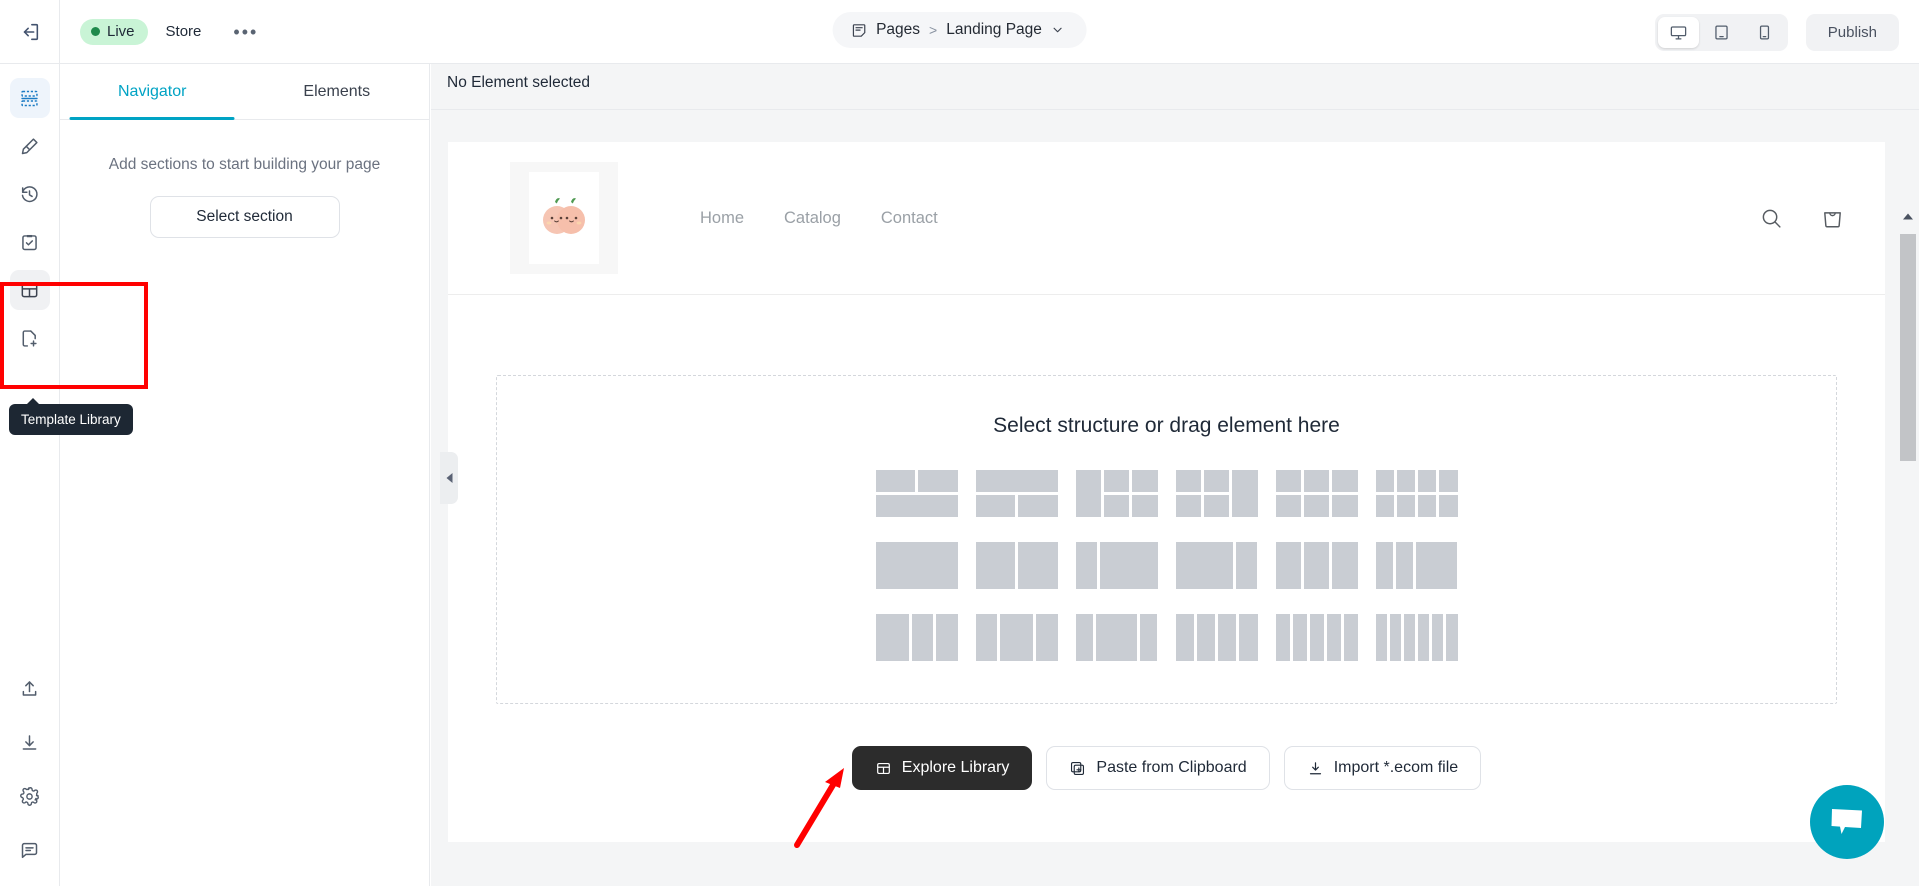  Describe the element at coordinates (1847, 822) in the screenshot. I see `chat-widget-button` at that location.